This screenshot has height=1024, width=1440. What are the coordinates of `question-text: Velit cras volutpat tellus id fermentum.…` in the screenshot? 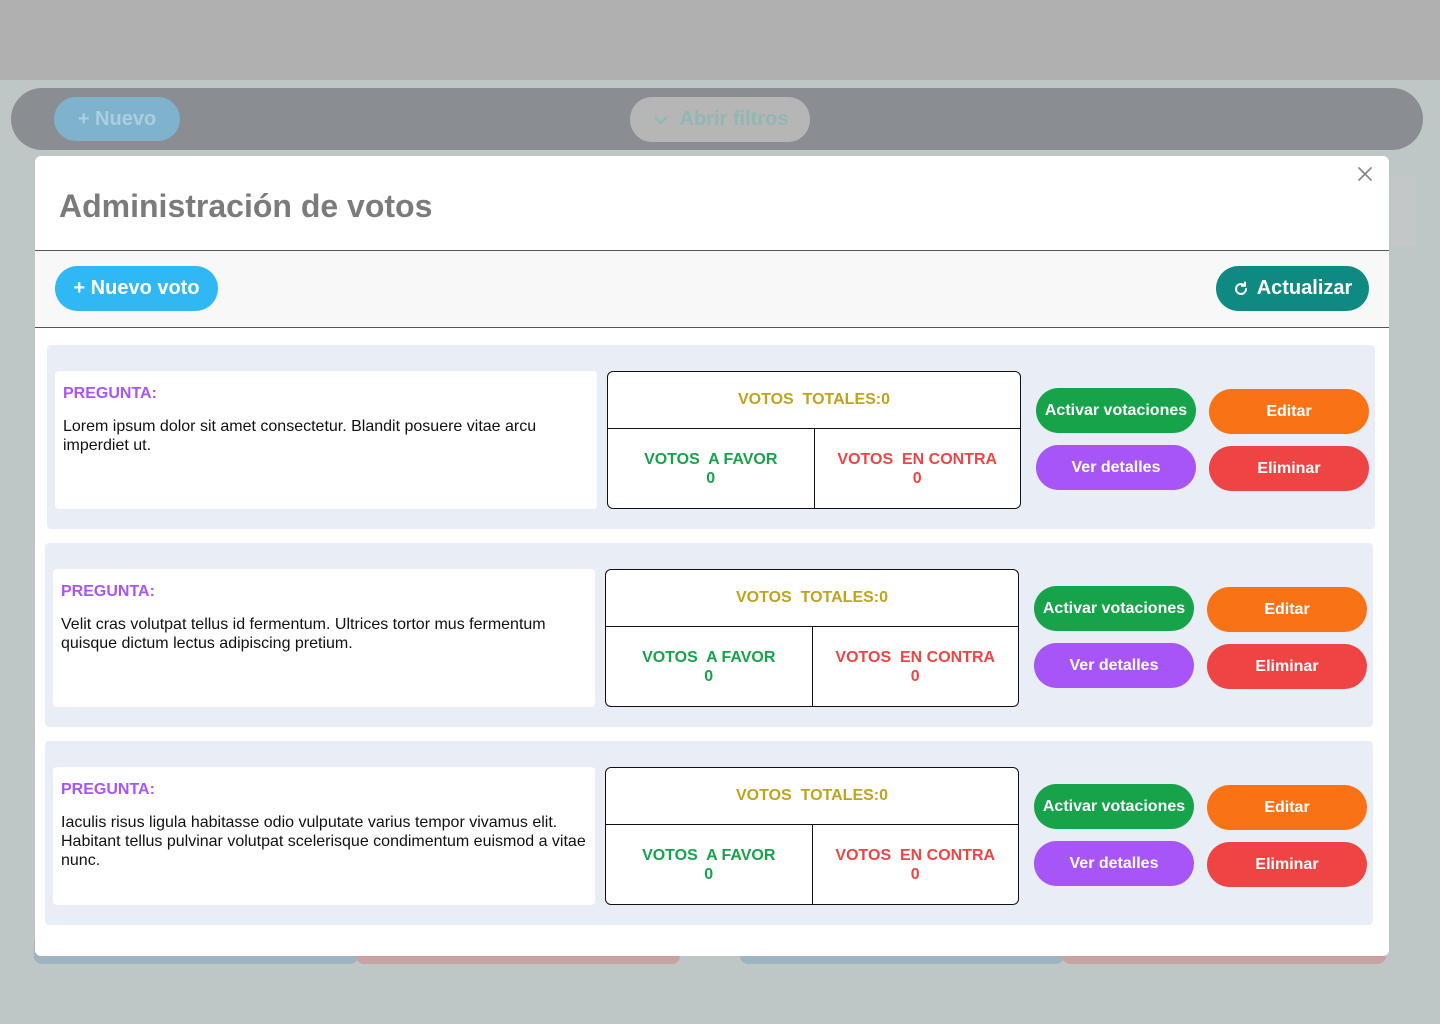 It's located at (303, 634).